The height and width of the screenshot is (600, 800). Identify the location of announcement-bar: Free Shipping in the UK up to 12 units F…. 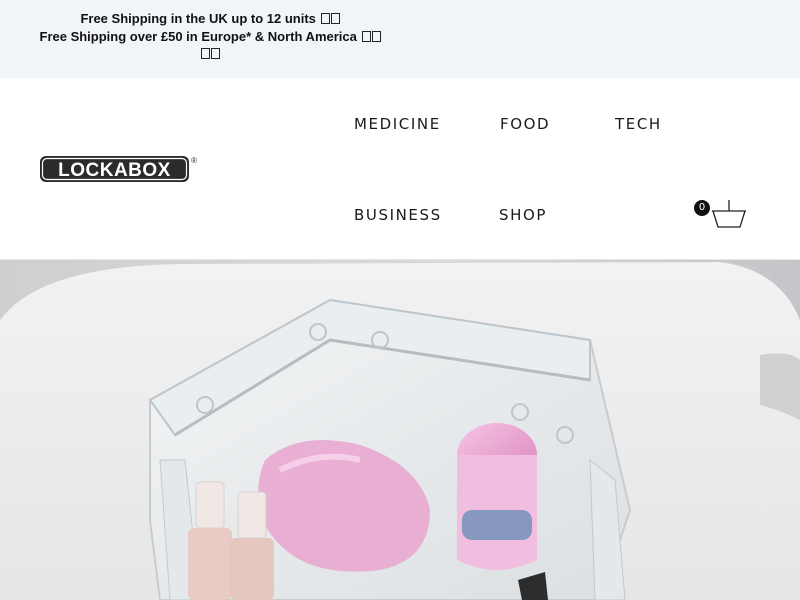
(400, 39).